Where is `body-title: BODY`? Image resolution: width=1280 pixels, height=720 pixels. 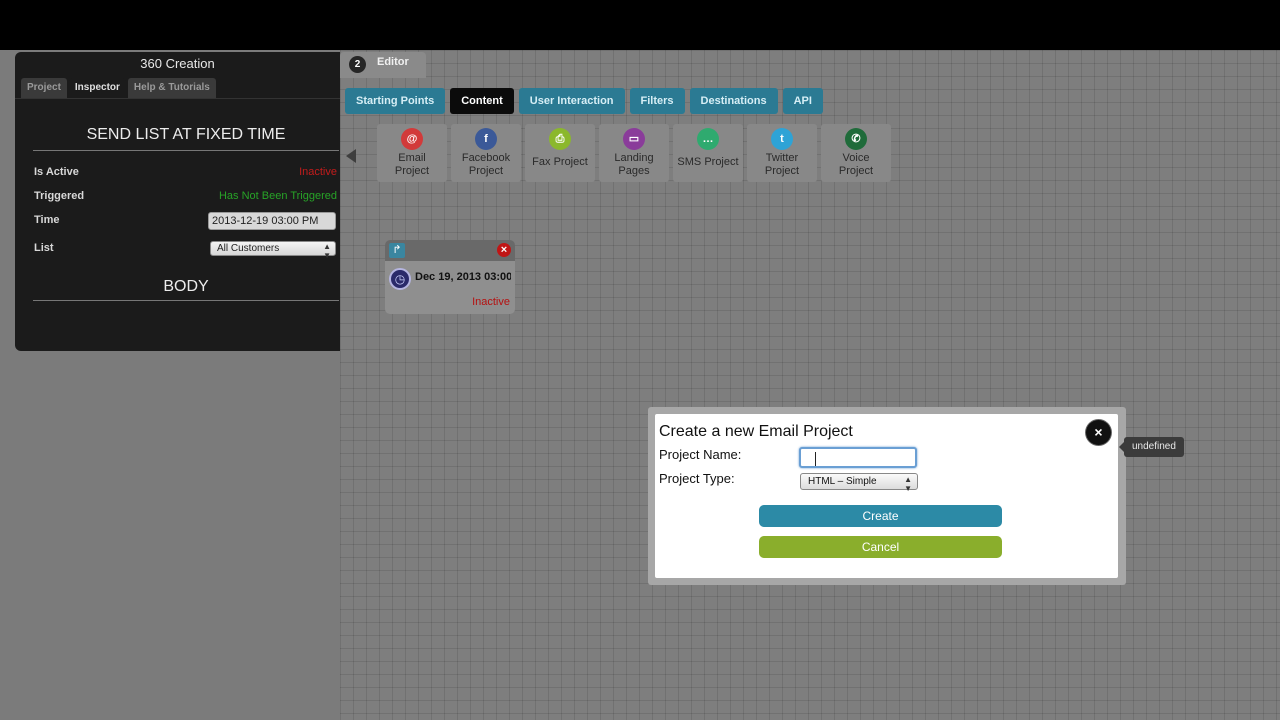
body-title: BODY is located at coordinates (186, 286).